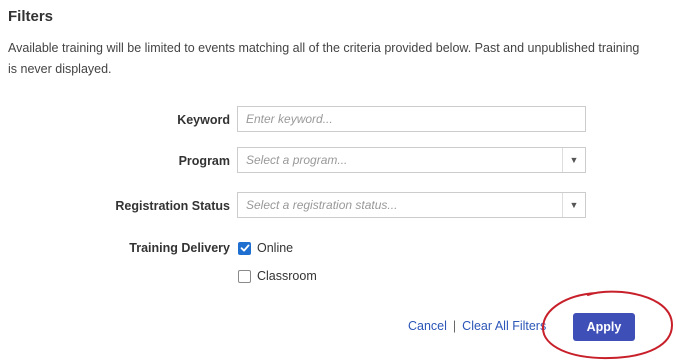 This screenshot has height=363, width=676. What do you see at coordinates (504, 326) in the screenshot?
I see `clear-all-filters-link: Clear All Filters` at bounding box center [504, 326].